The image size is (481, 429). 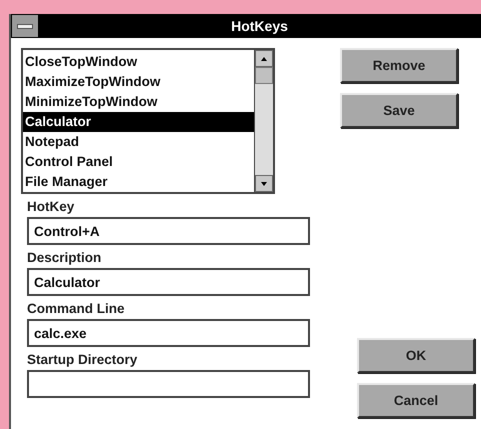 What do you see at coordinates (51, 206) in the screenshot?
I see `field-label: HotKey` at bounding box center [51, 206].